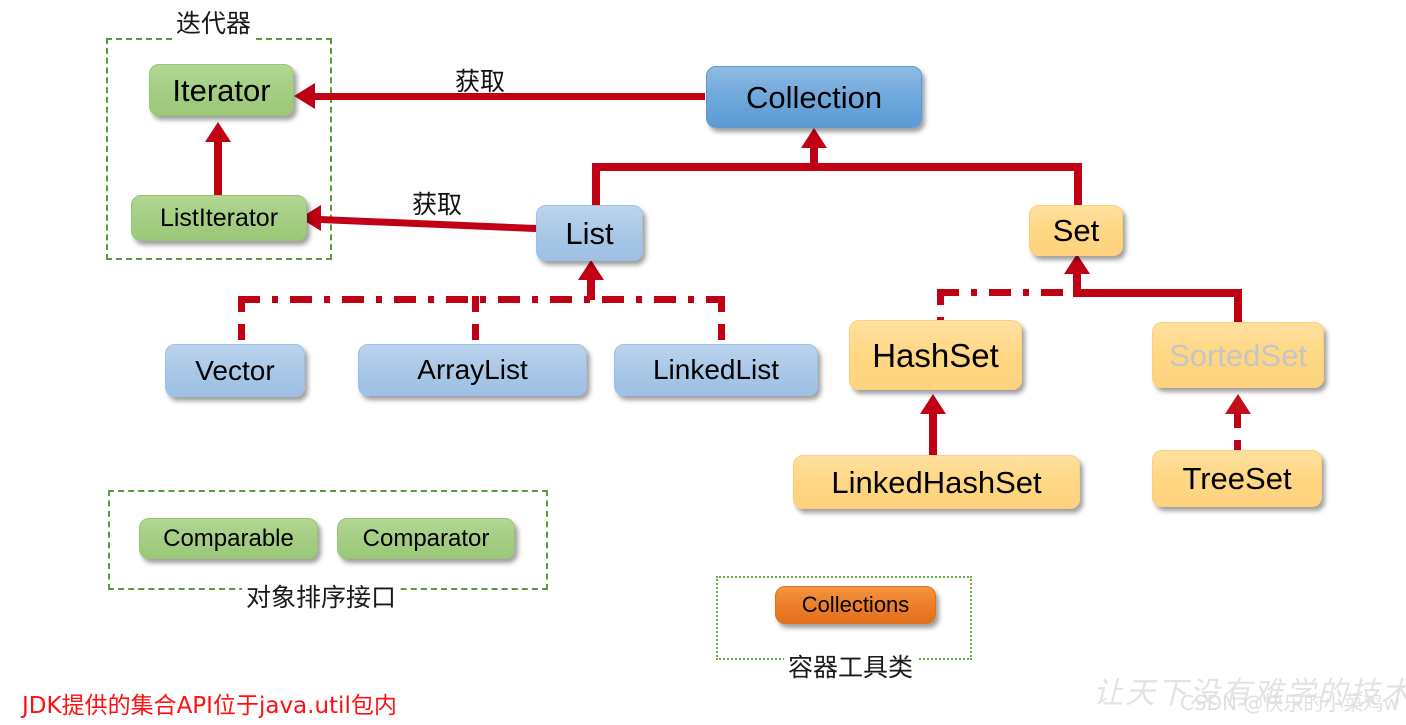  Describe the element at coordinates (437, 204) in the screenshot. I see `edge-label-list-listiterator: 获取` at that location.